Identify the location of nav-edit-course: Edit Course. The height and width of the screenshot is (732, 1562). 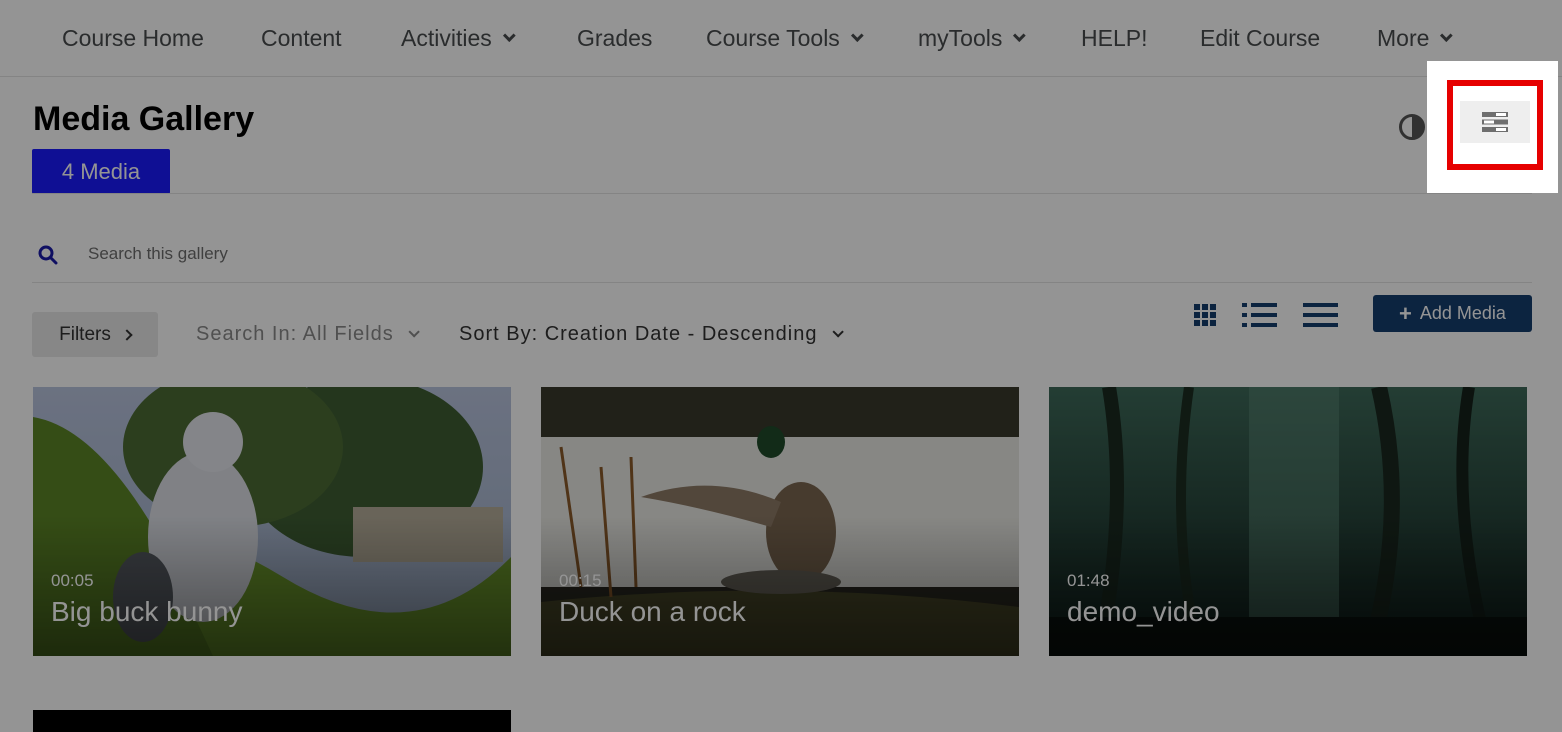
(1260, 38).